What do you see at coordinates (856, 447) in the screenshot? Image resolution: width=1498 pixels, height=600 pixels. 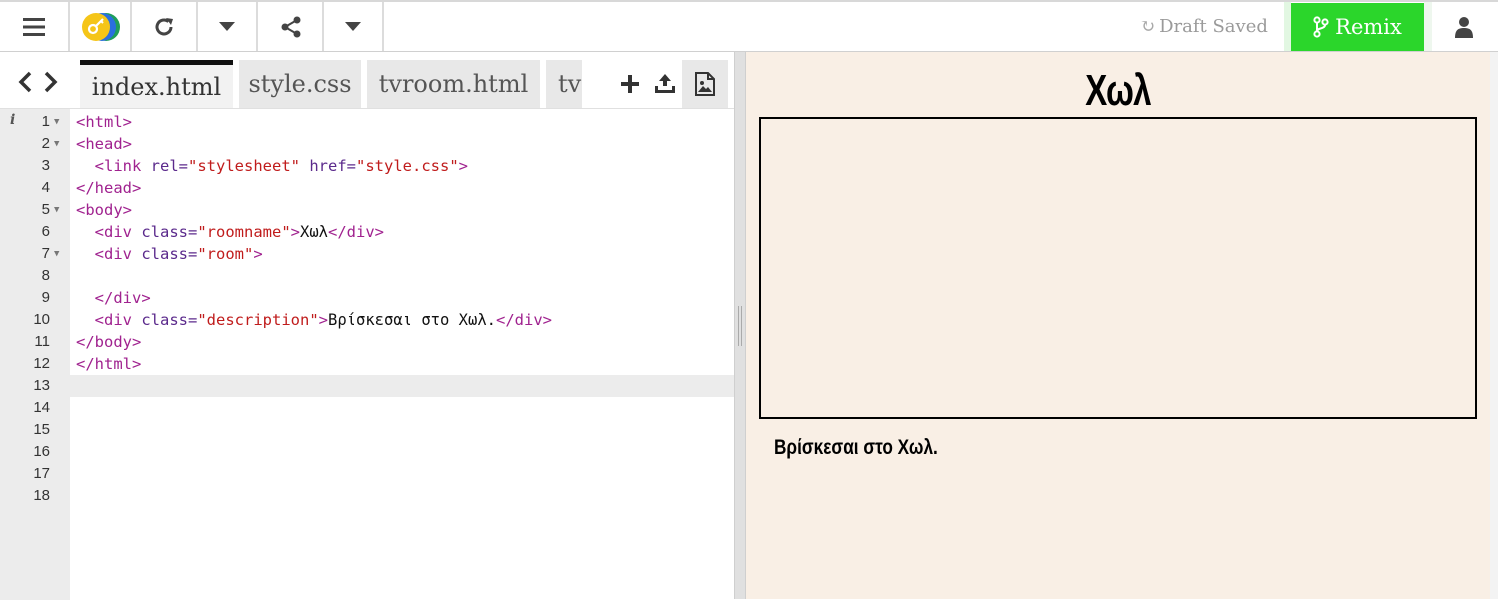 I see `room-description: Βρίσκεσαι στο Χωλ.` at bounding box center [856, 447].